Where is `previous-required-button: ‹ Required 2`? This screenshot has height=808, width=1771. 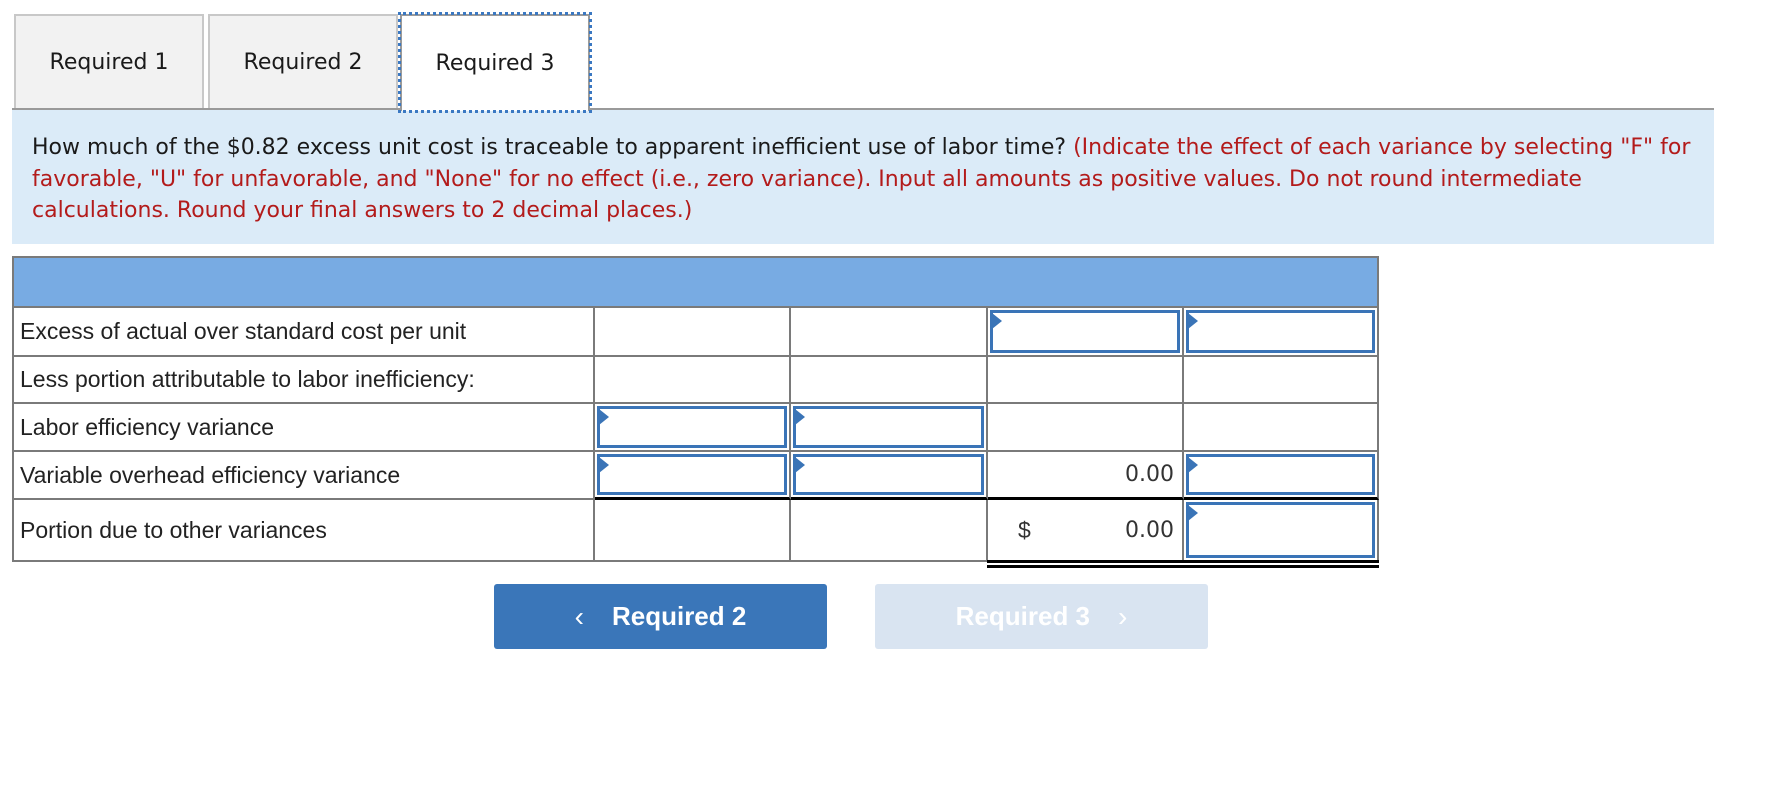
previous-required-button: ‹ Required 2 is located at coordinates (660, 616).